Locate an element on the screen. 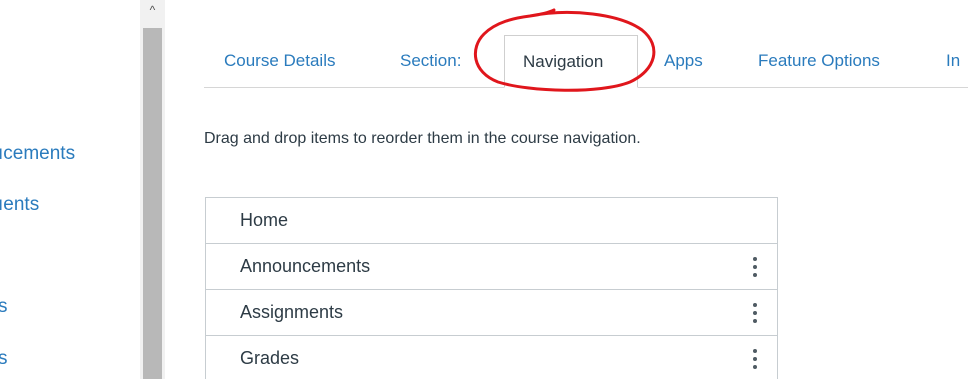  left-nav-item-4: s is located at coordinates (4, 359).